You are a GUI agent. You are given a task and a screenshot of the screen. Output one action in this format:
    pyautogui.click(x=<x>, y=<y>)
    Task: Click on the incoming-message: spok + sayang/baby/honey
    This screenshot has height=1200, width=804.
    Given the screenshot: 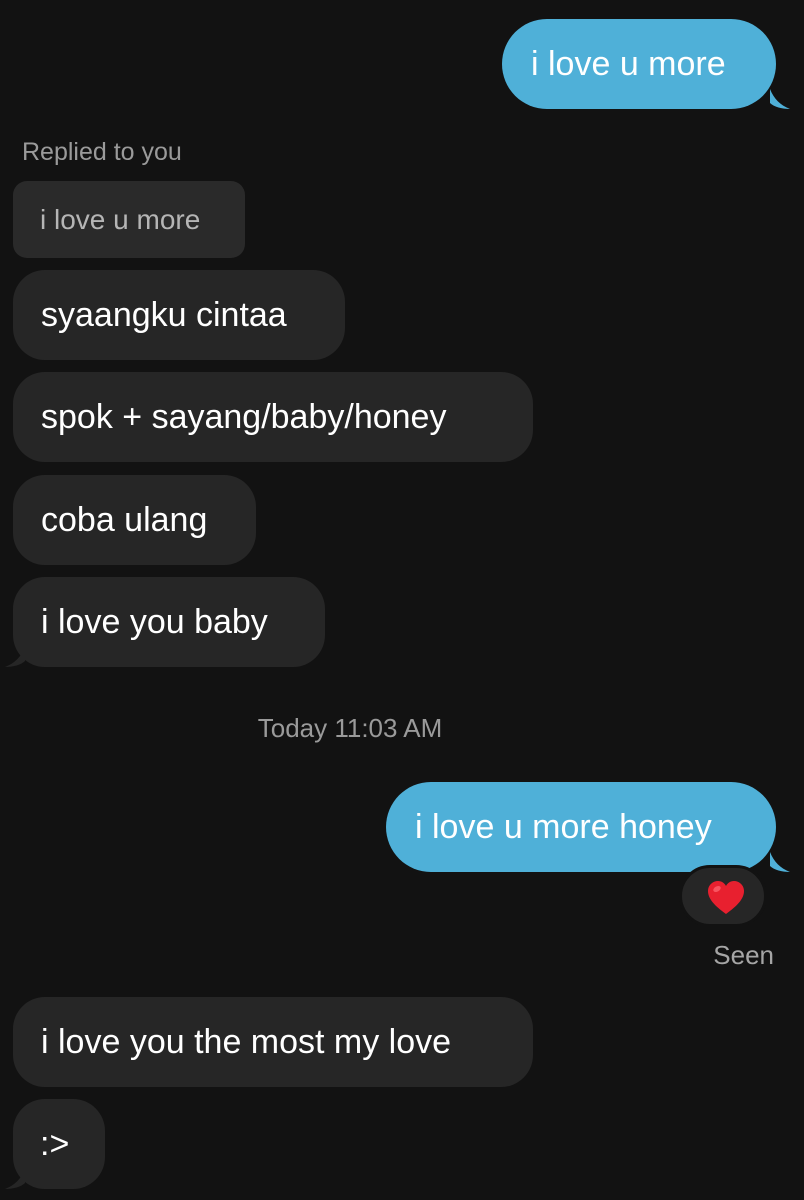 What is the action you would take?
    pyautogui.click(x=273, y=417)
    